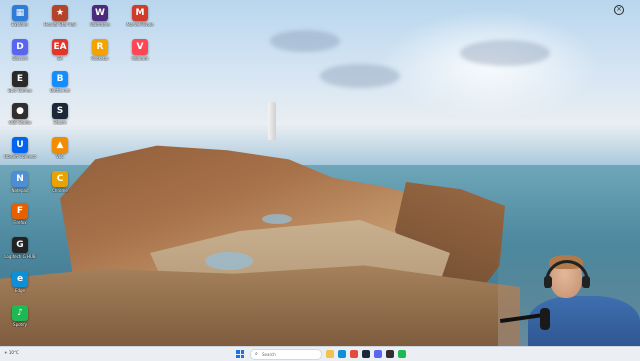  What do you see at coordinates (20, 211) in the screenshot?
I see `app-icon: F` at bounding box center [20, 211].